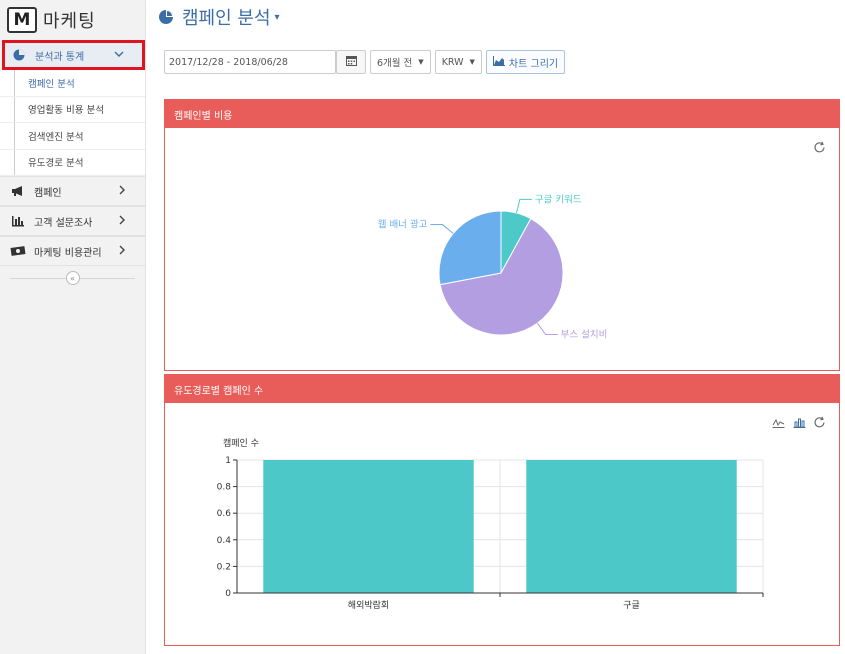 The width and height of the screenshot is (845, 654). What do you see at coordinates (56, 137) in the screenshot?
I see `submenu-item-label: 검색엔진 분석` at bounding box center [56, 137].